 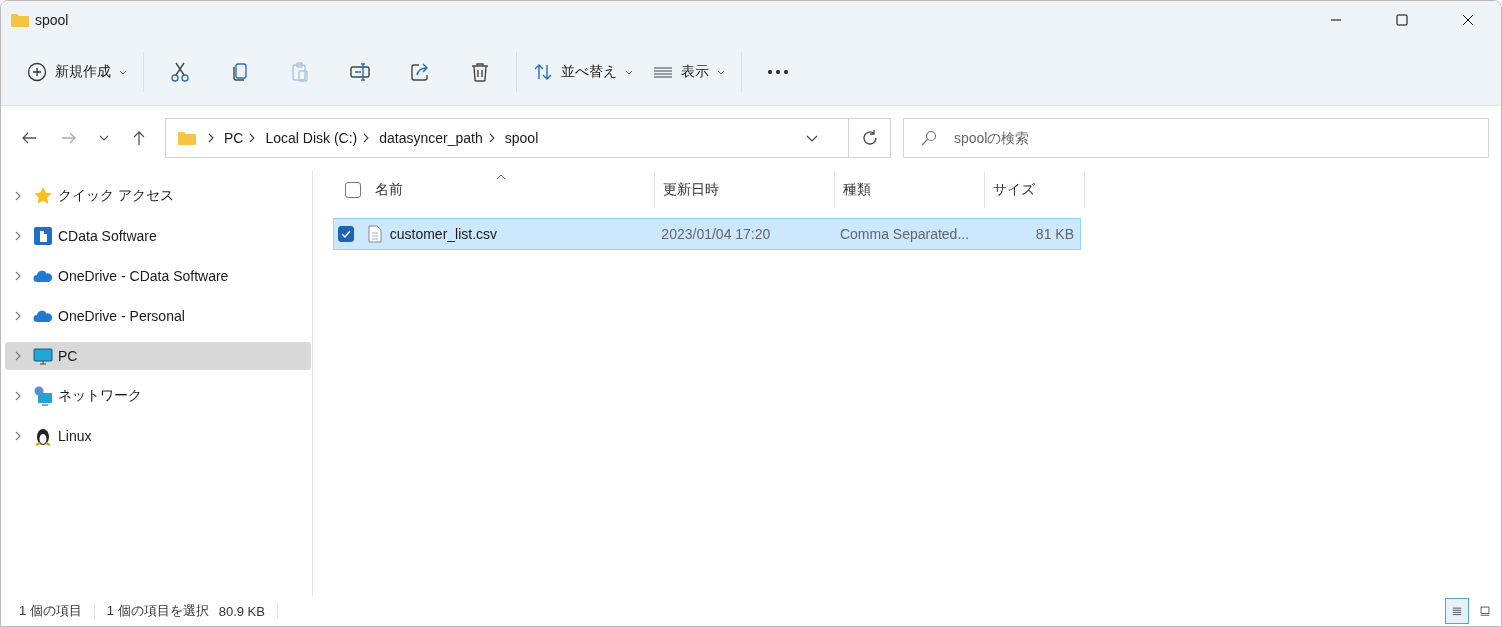 What do you see at coordinates (1402, 20) in the screenshot?
I see `maximize-icon` at bounding box center [1402, 20].